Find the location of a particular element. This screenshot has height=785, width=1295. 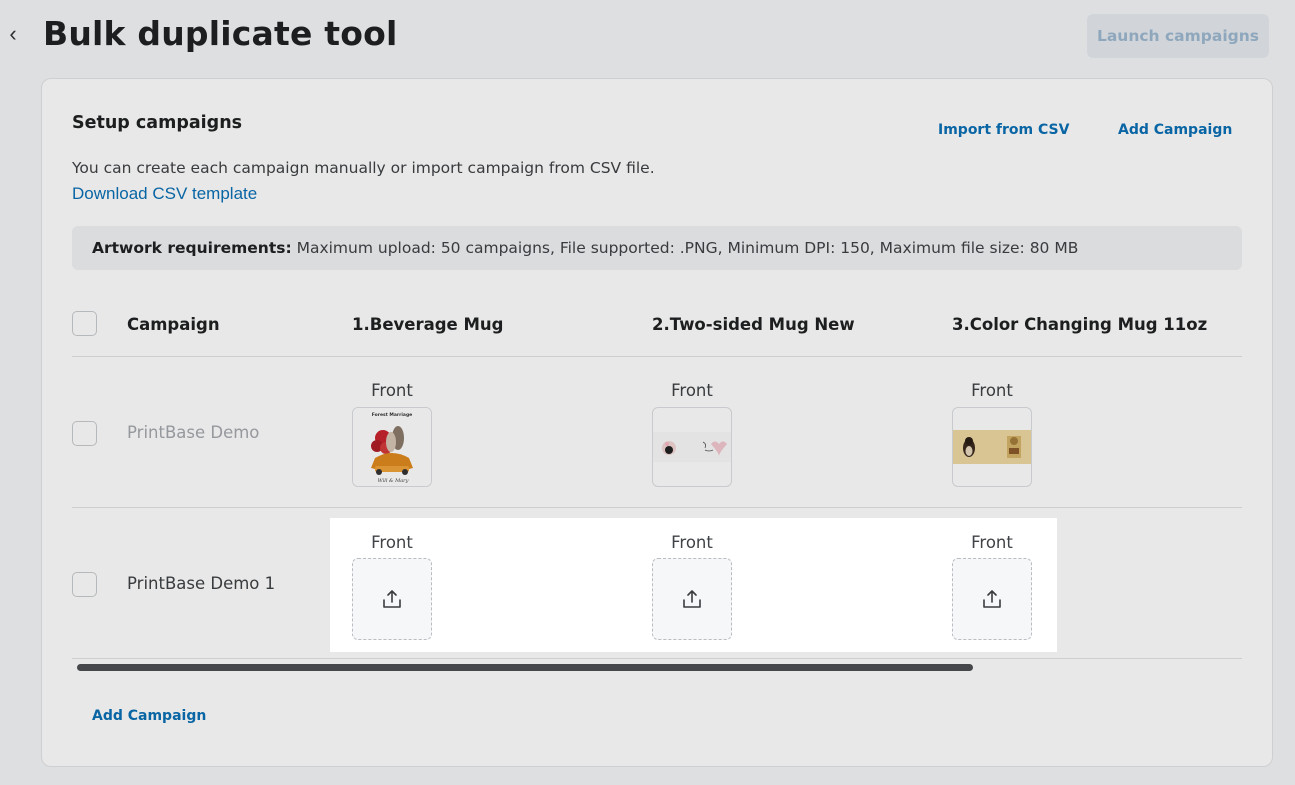

add-campaign-top-button: Add Campaign is located at coordinates (1175, 130).